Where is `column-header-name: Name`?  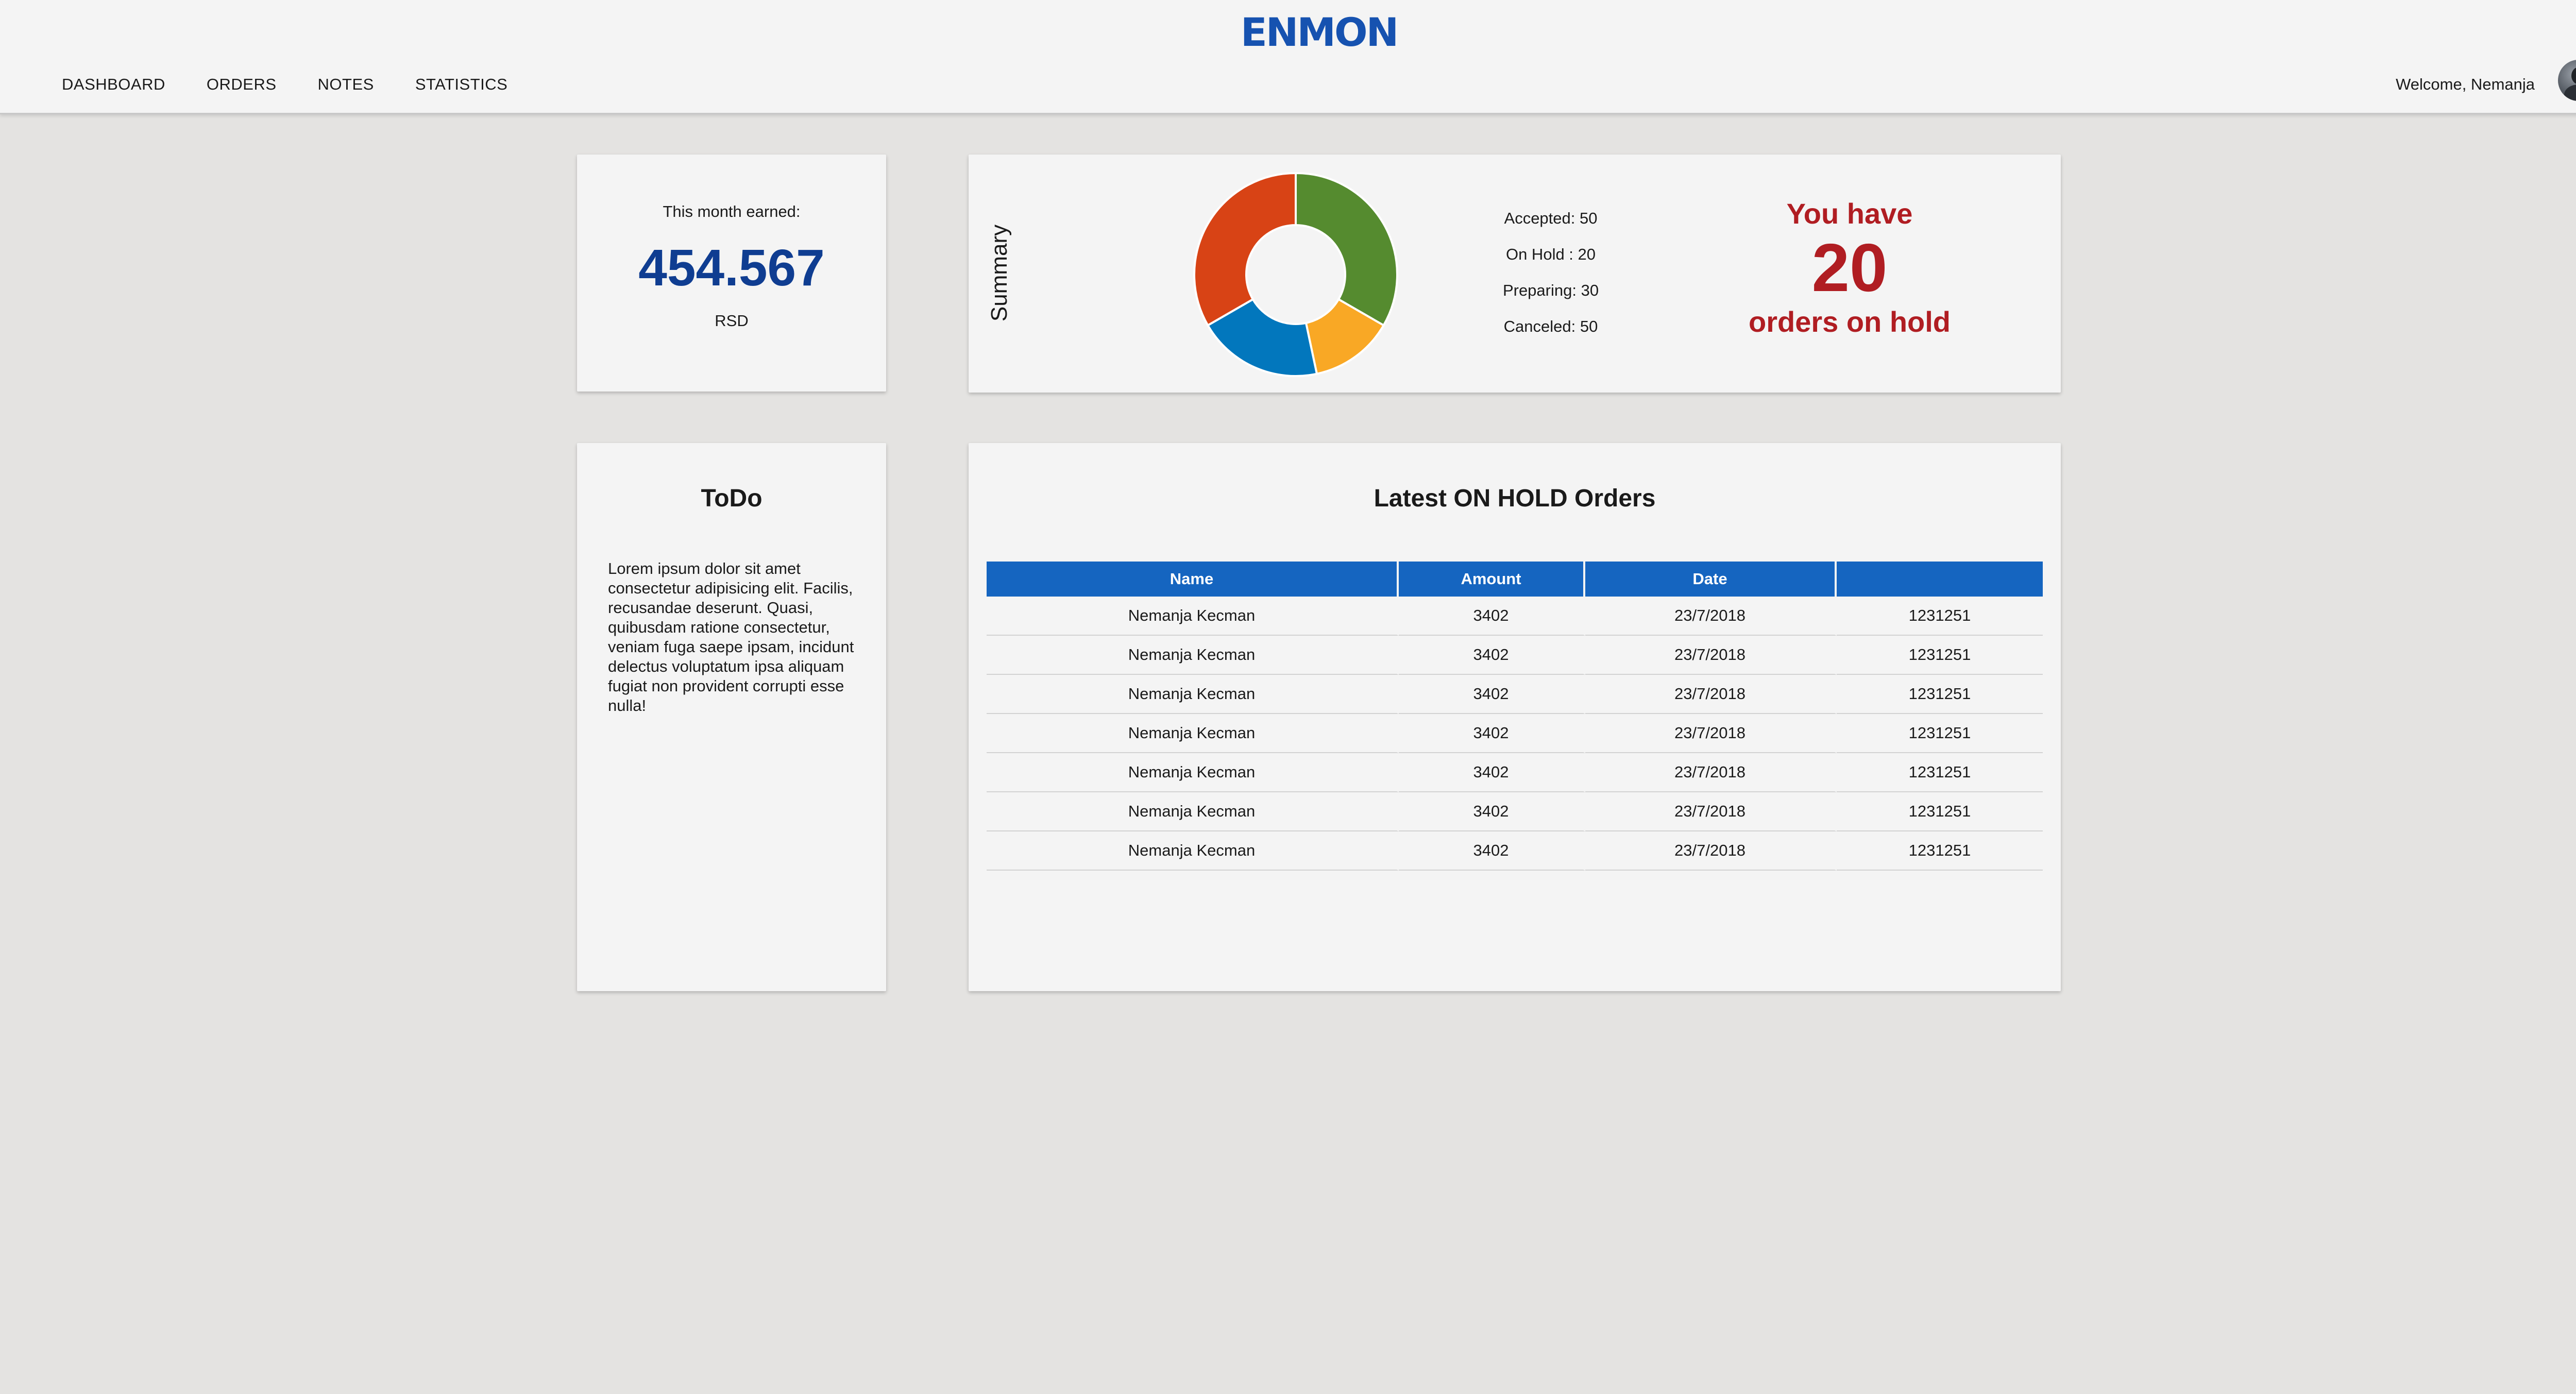 column-header-name: Name is located at coordinates (1193, 579).